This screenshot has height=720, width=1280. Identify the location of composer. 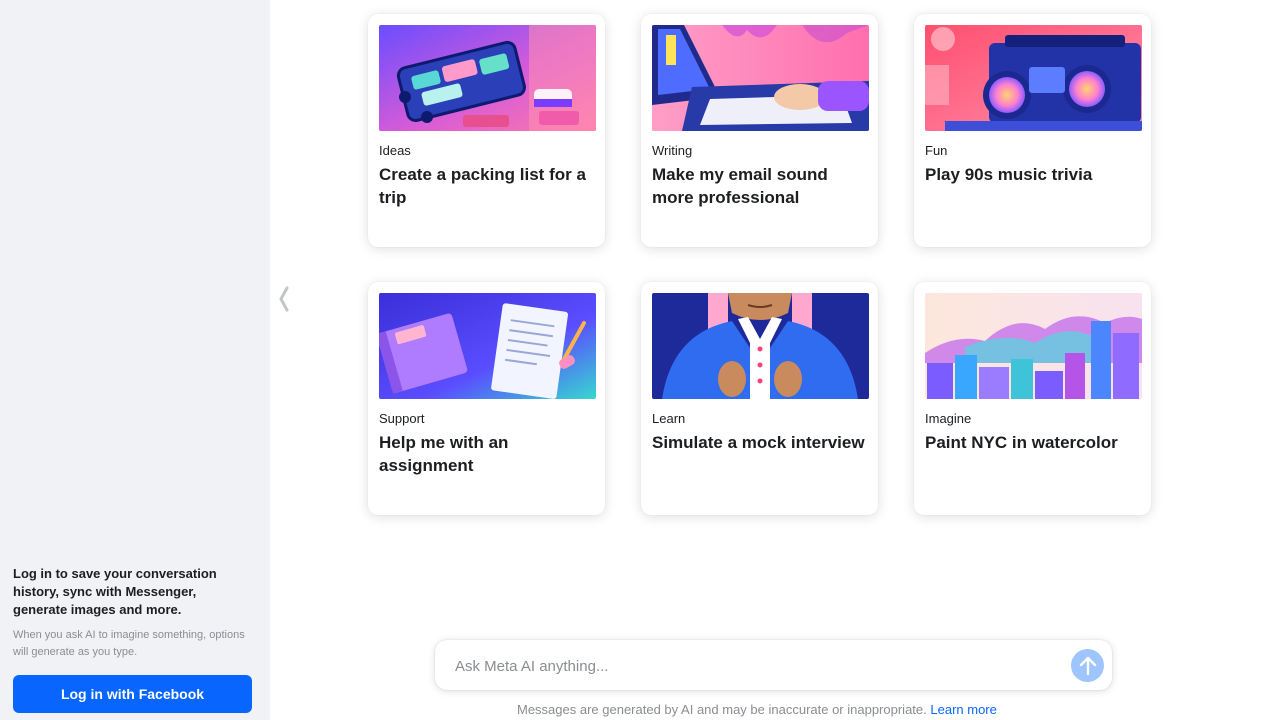
(773, 665).